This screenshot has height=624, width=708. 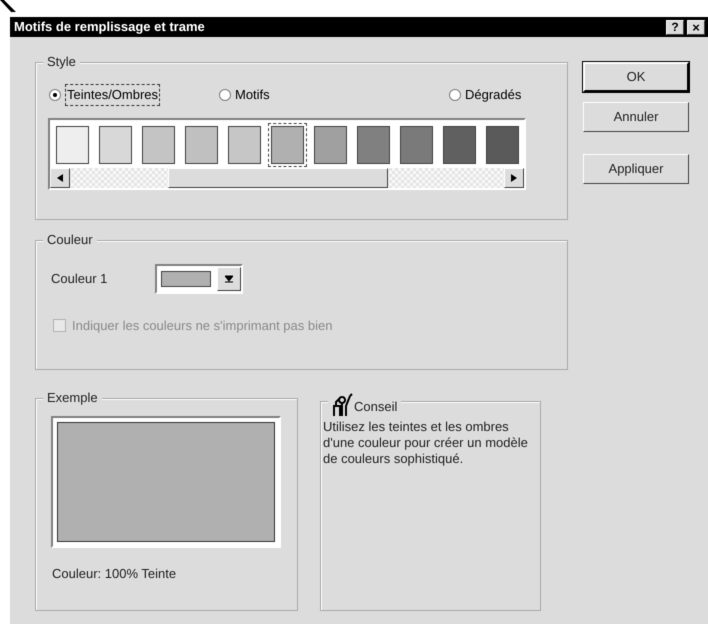 What do you see at coordinates (70, 240) in the screenshot?
I see `group-label: Couleur` at bounding box center [70, 240].